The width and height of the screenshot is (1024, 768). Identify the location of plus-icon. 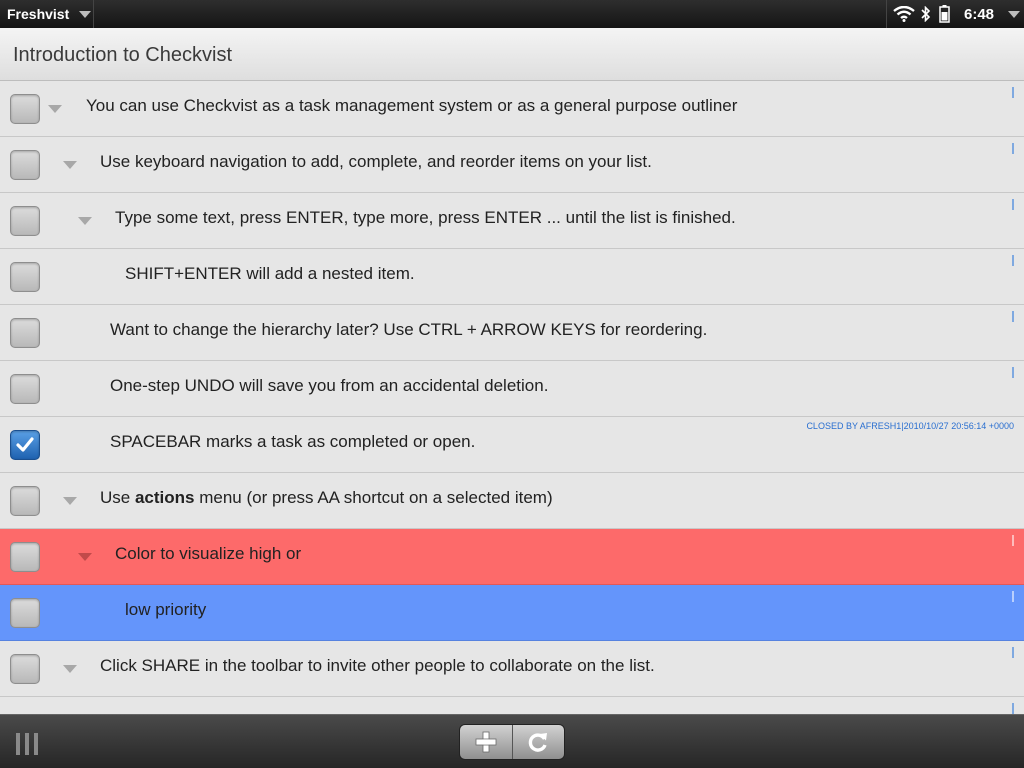
(486, 742).